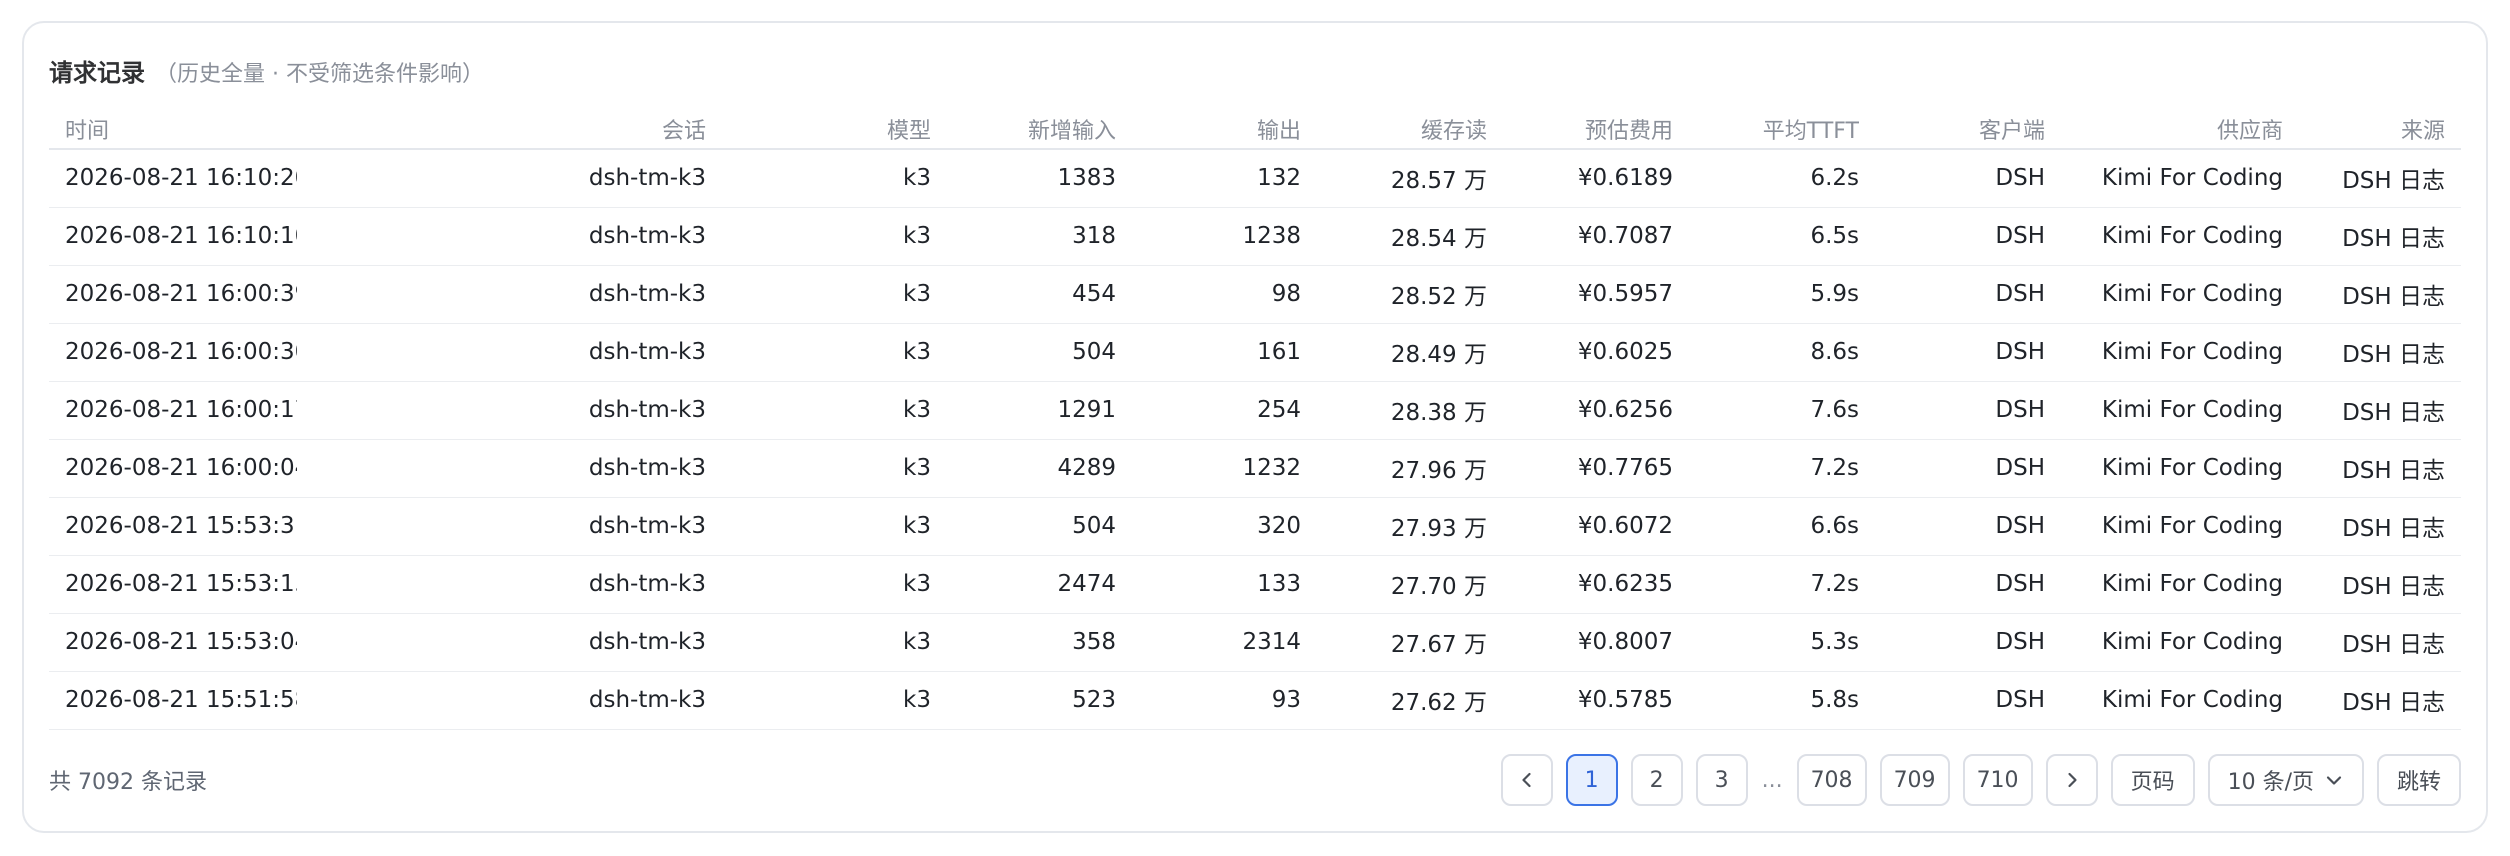 Image resolution: width=2510 pixels, height=856 pixels. I want to click on cell-cache-read: 28.57 万, so click(1410, 178).